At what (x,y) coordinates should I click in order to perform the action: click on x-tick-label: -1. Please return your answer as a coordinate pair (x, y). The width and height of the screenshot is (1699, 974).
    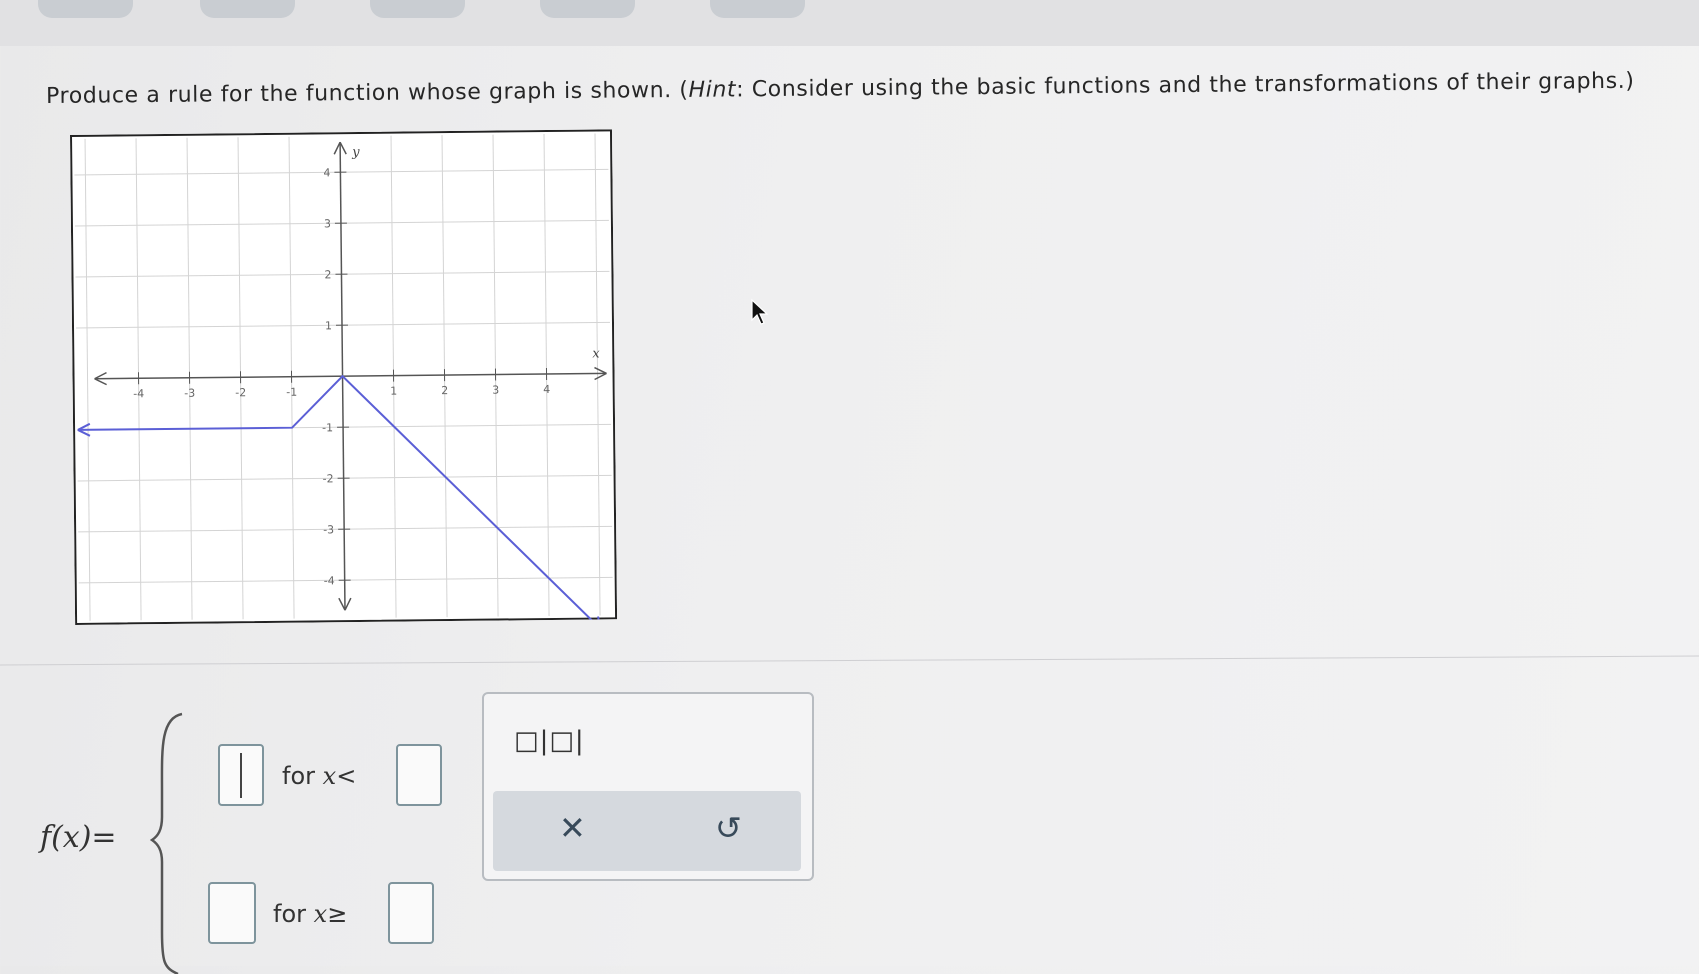
    Looking at the image, I should click on (291, 392).